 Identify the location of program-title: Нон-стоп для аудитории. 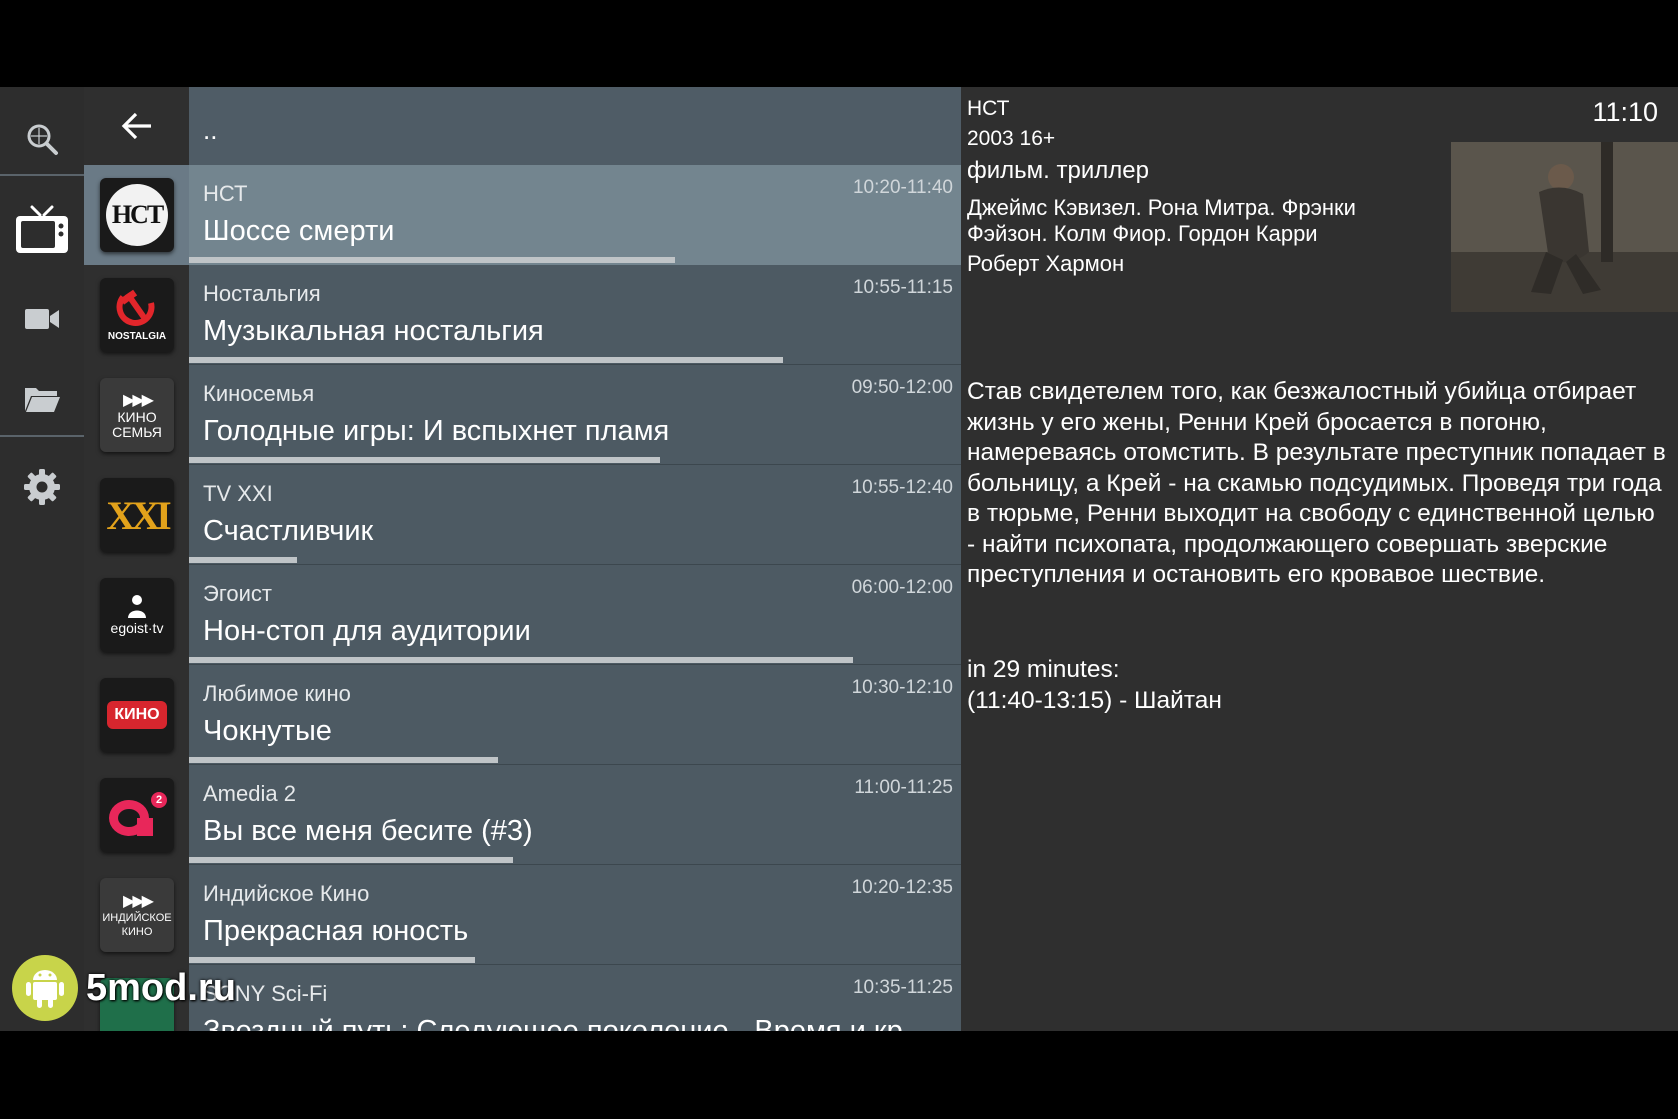
(367, 631).